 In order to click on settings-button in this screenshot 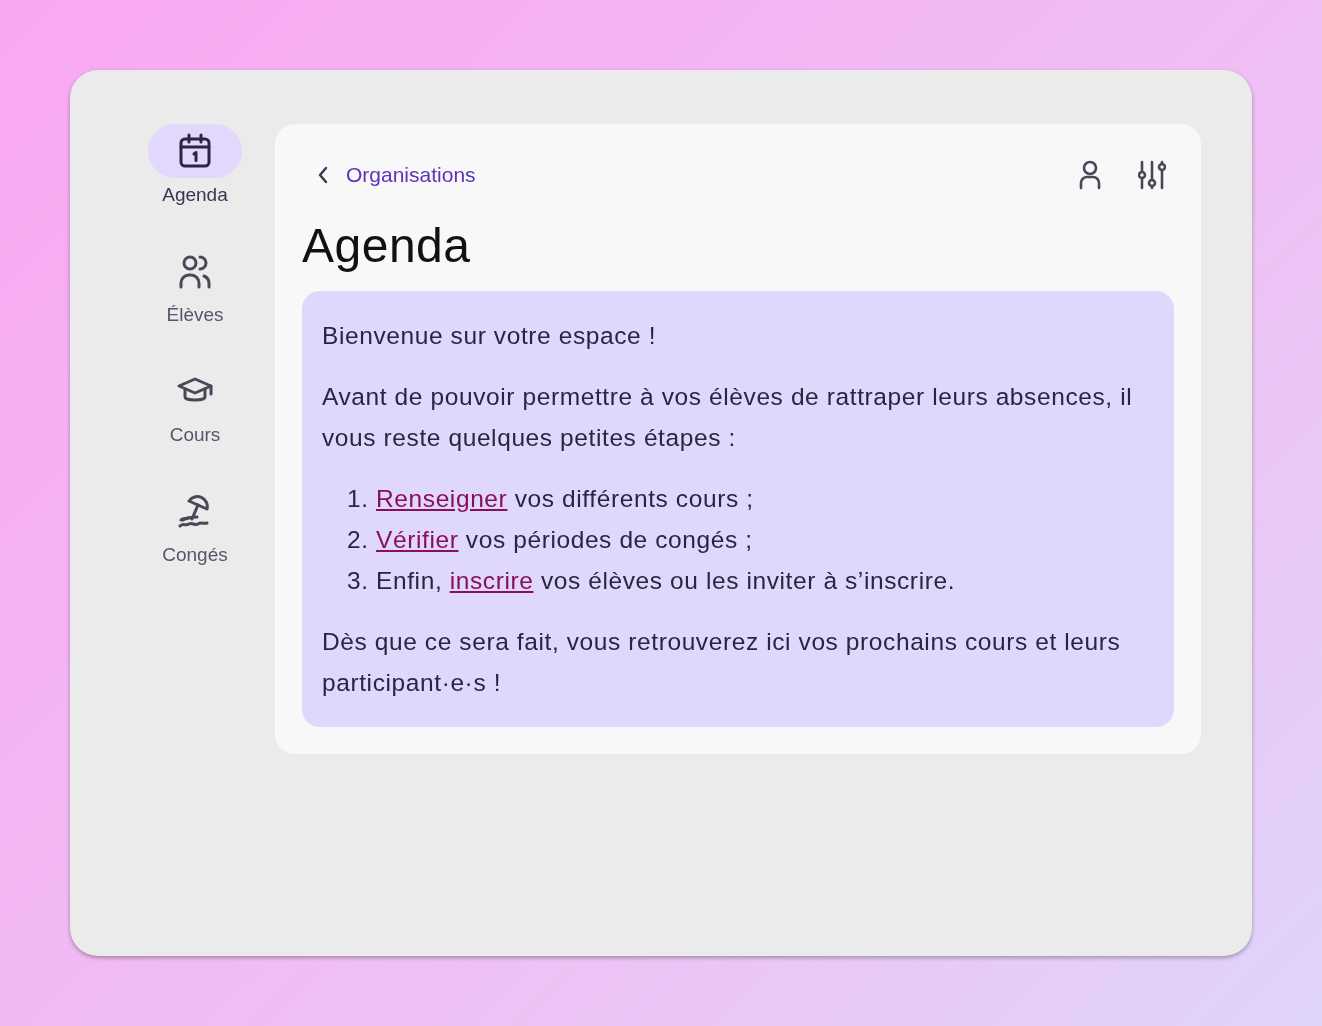, I will do `click(1152, 175)`.